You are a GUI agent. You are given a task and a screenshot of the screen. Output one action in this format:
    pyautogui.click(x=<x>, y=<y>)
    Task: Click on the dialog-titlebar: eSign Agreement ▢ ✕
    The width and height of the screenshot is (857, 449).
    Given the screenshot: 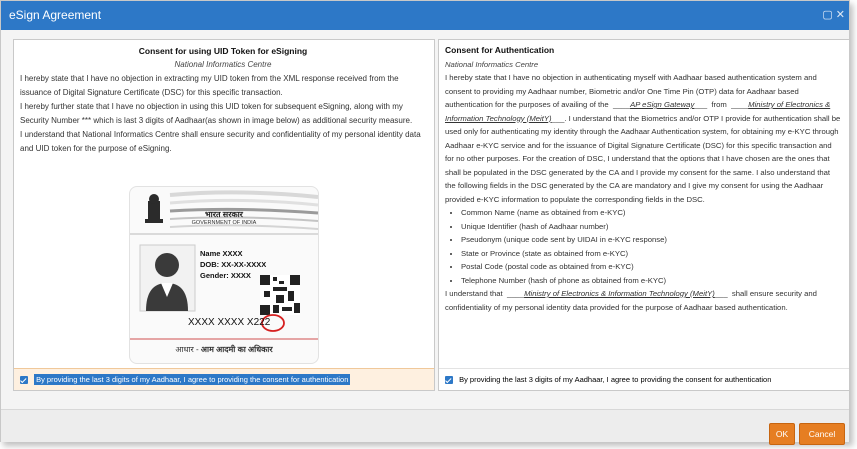 What is the action you would take?
    pyautogui.click(x=425, y=15)
    